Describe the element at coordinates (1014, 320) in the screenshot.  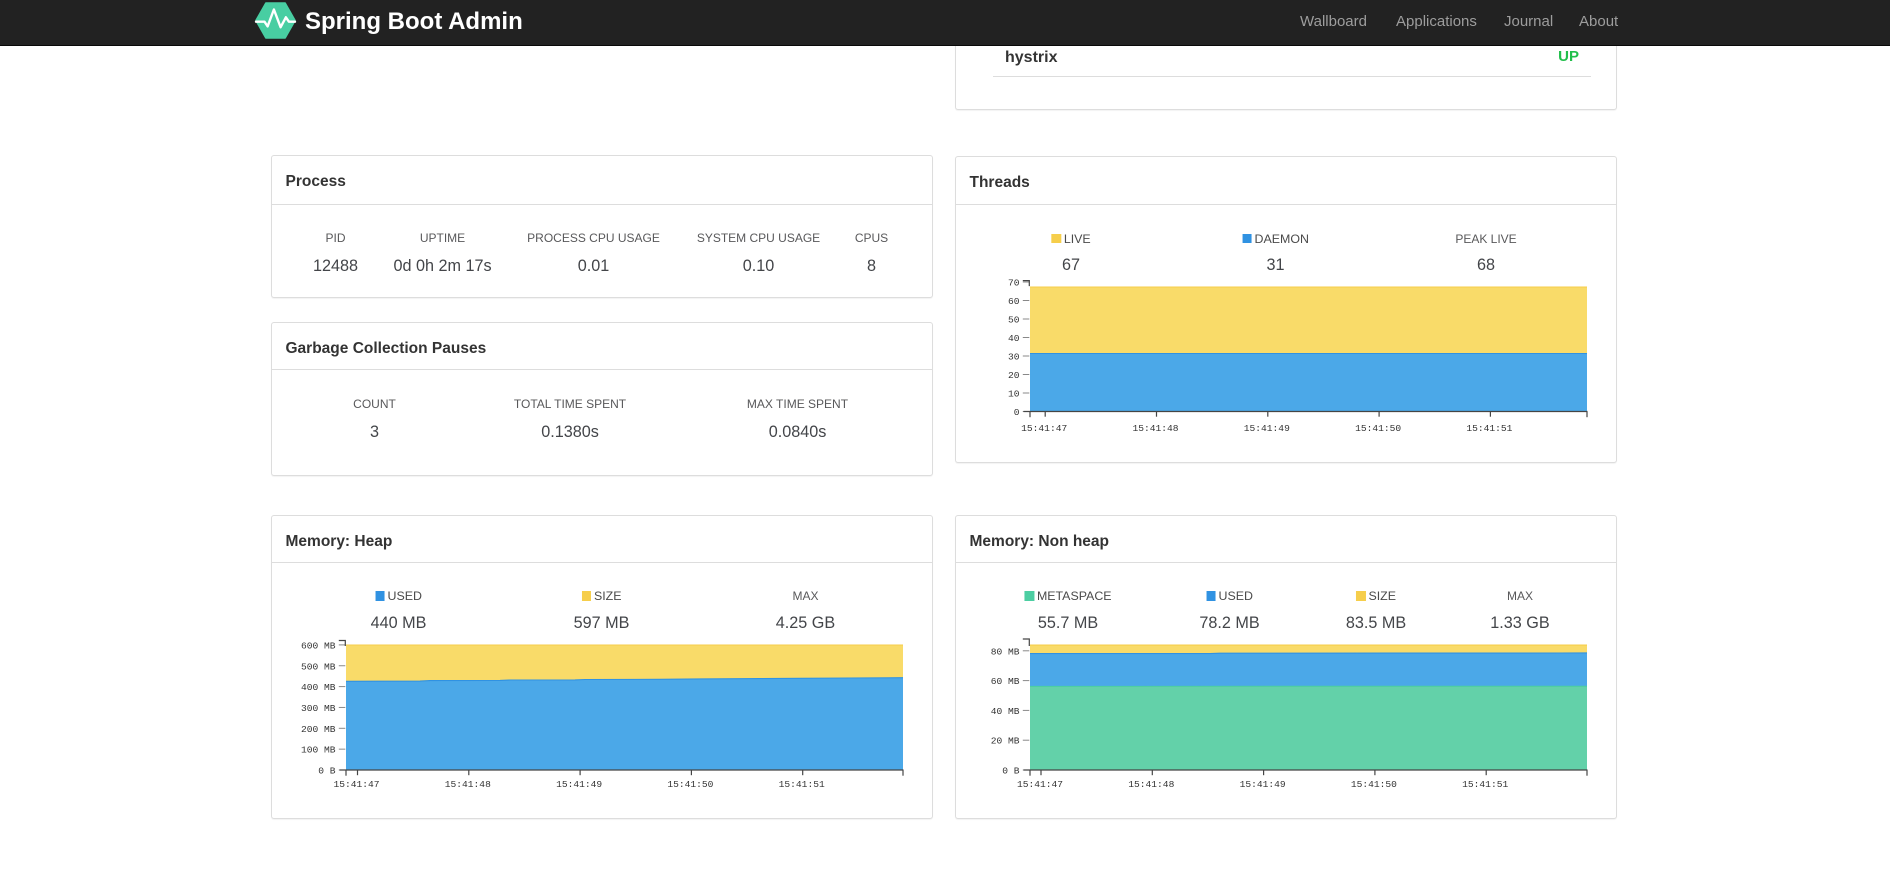
I see `svg-text: 50` at that location.